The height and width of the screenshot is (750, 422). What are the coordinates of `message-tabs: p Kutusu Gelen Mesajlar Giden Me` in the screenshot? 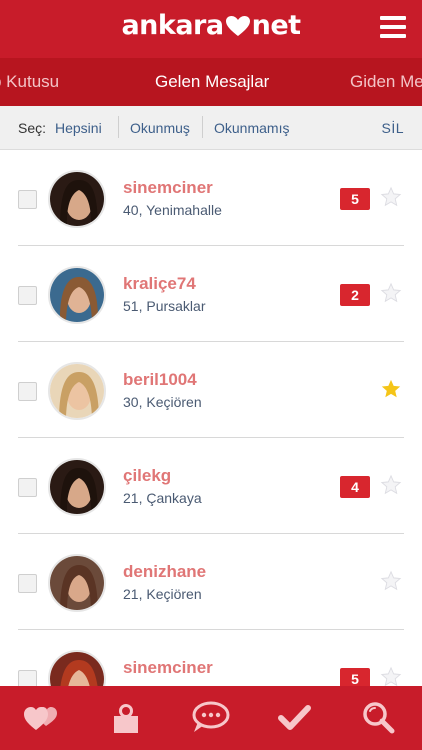 It's located at (211, 82).